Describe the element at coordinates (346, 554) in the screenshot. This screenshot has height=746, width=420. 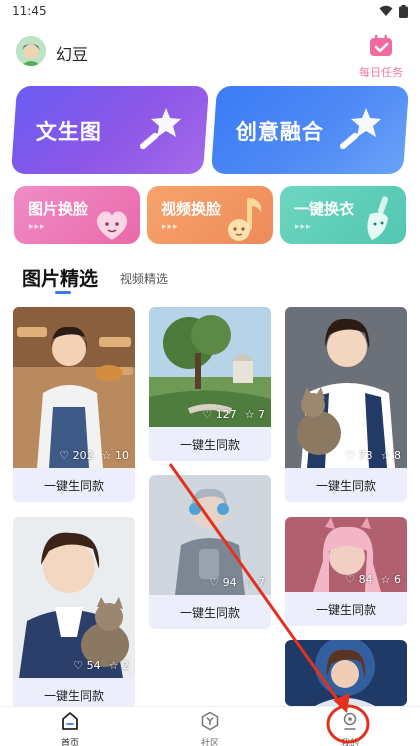
I see `gallery-image: ♡ 84 ☆ 6` at that location.